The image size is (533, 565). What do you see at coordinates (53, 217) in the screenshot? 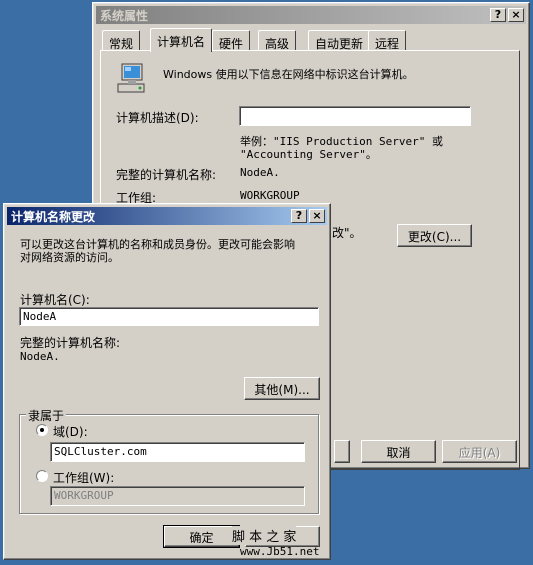
I see `dialog-title: 计算机名称更改` at bounding box center [53, 217].